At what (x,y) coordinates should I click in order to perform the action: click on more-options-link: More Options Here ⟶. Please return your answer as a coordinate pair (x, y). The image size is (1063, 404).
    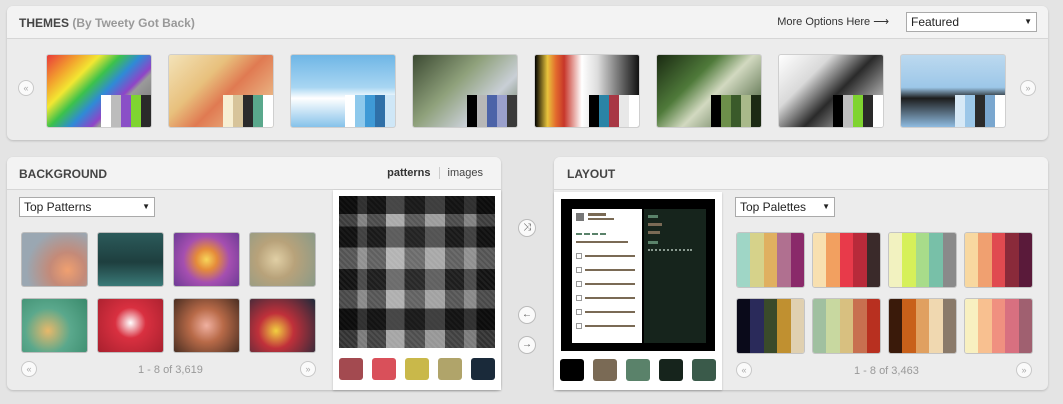
    Looking at the image, I should click on (833, 21).